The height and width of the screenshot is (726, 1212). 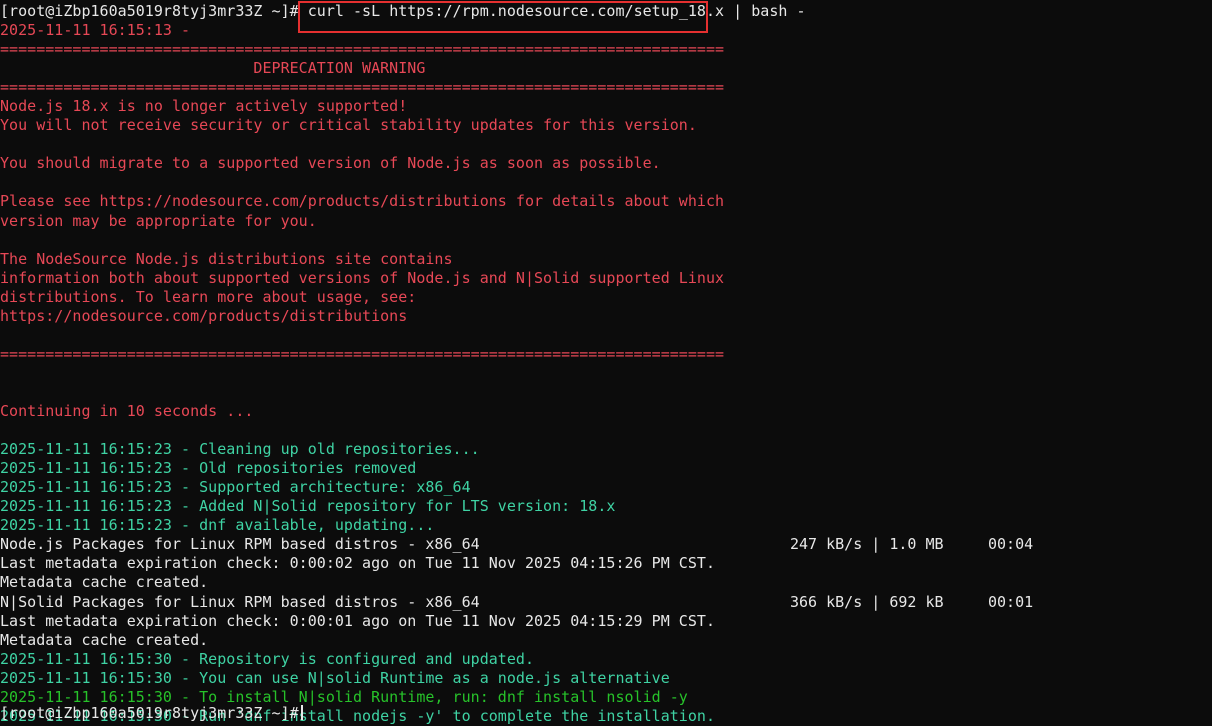 What do you see at coordinates (213, 68) in the screenshot?
I see `output-line: DEPRECATION WARNING` at bounding box center [213, 68].